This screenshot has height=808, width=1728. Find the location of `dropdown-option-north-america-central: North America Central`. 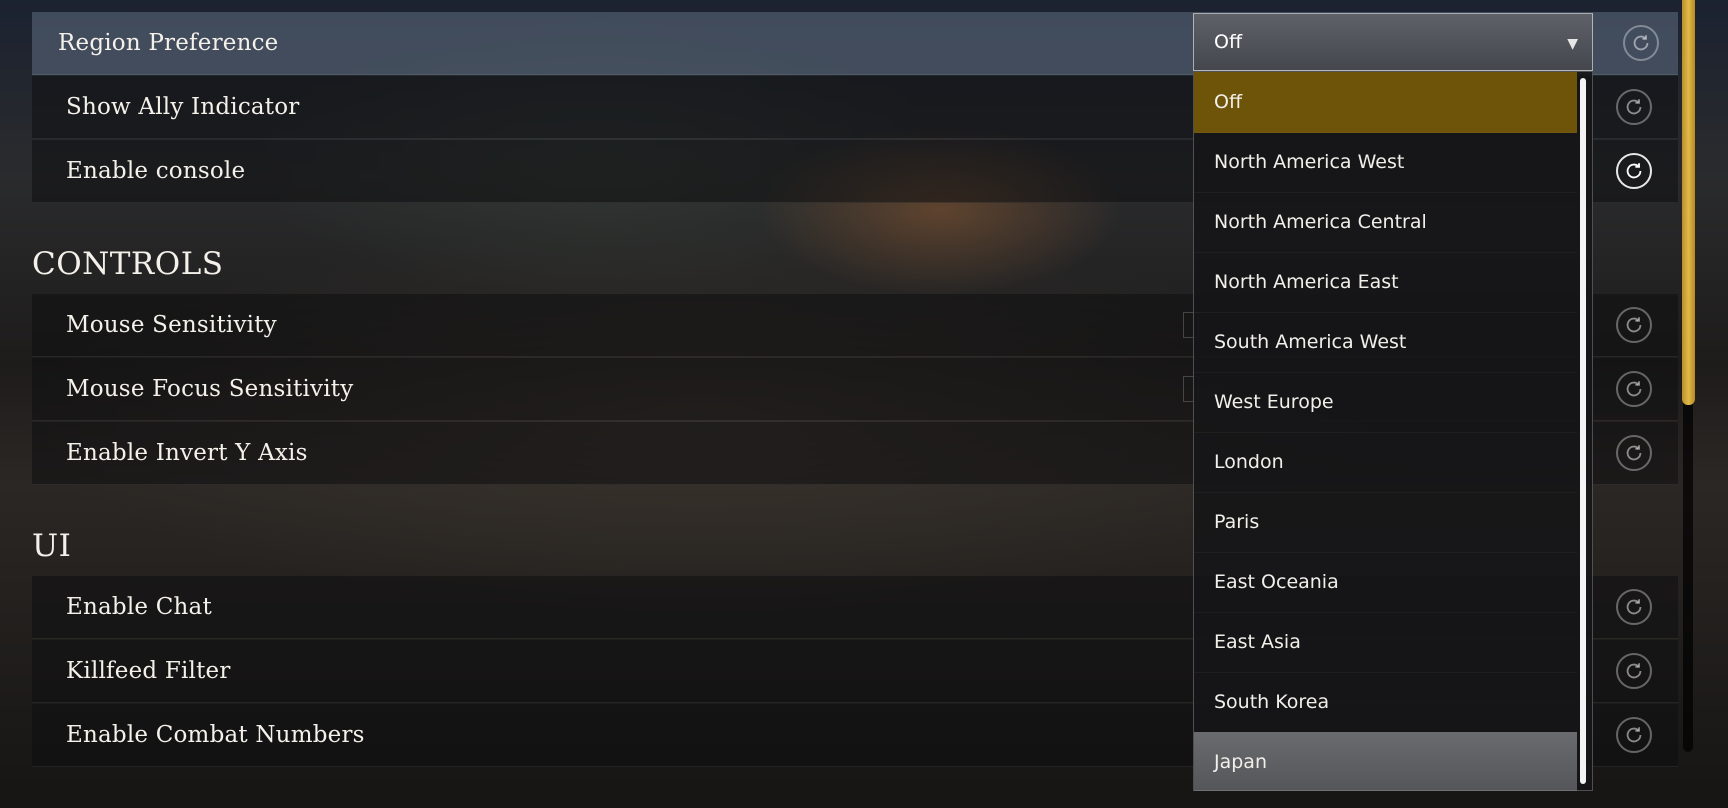

dropdown-option-north-america-central: North America Central is located at coordinates (1385, 222).